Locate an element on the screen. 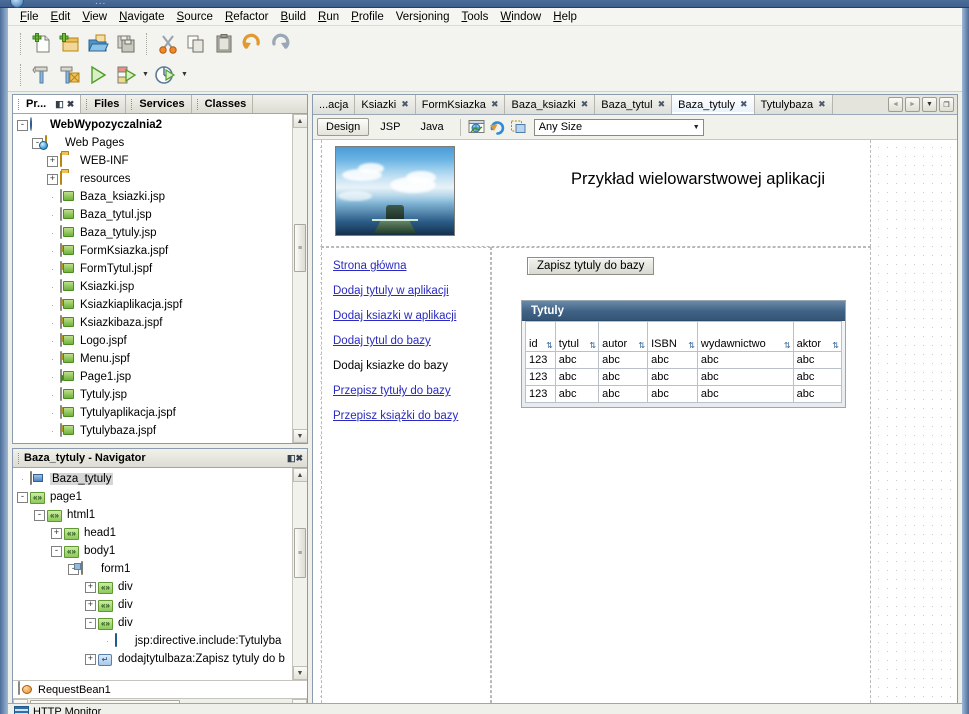  scroll-track is located at coordinates (299, 278).